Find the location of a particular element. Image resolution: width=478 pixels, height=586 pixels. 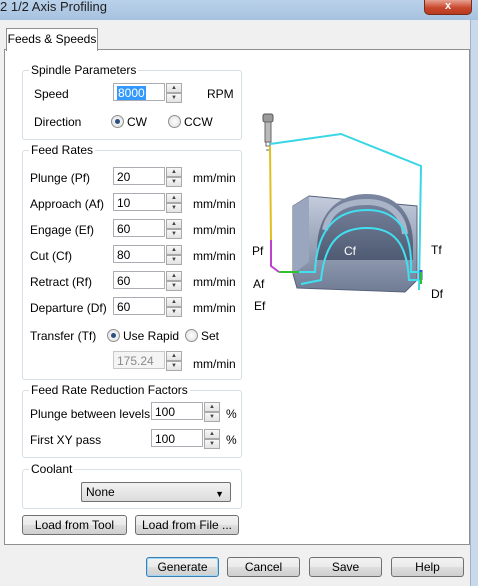

af-label: Af is located at coordinates (259, 284).